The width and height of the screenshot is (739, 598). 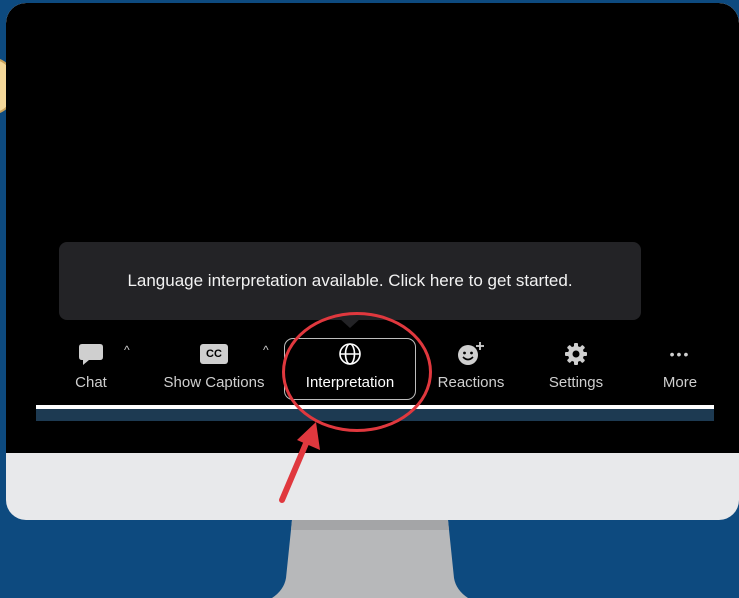 What do you see at coordinates (471, 354) in the screenshot?
I see `emoji-add-icon` at bounding box center [471, 354].